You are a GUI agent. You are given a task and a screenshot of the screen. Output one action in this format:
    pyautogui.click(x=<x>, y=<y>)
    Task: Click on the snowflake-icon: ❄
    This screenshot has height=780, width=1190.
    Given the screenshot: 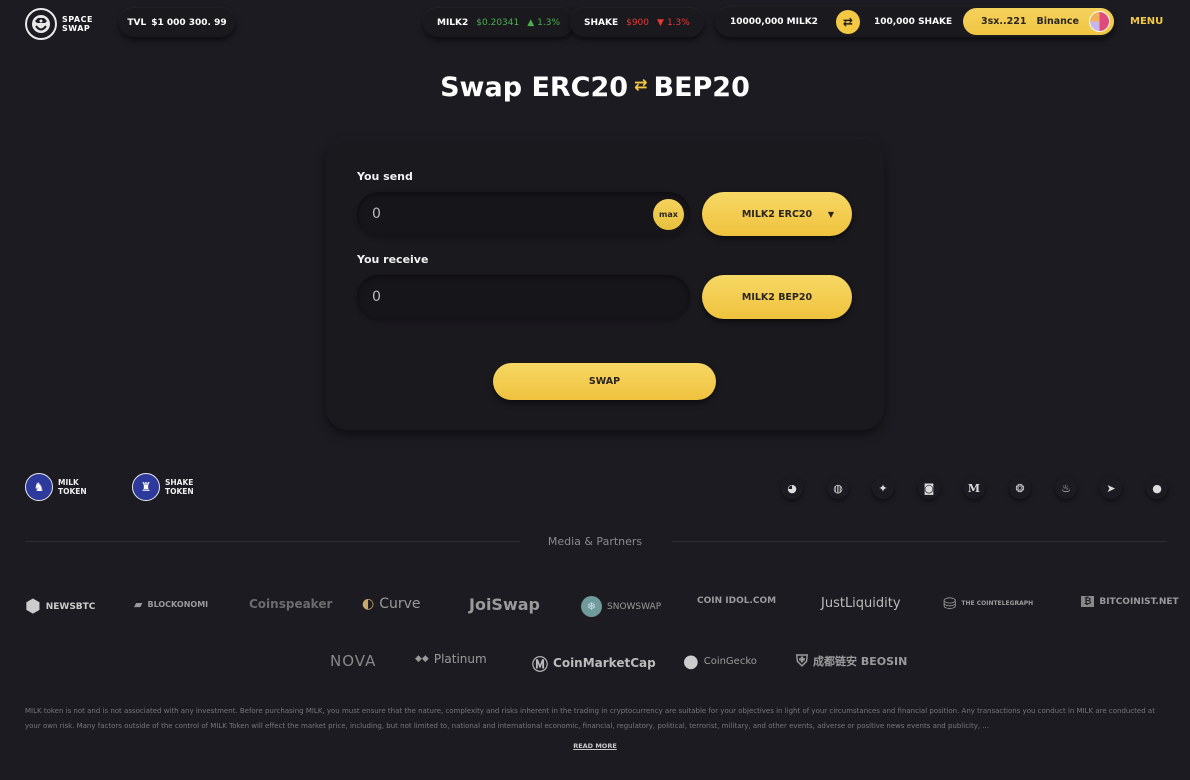 What is the action you would take?
    pyautogui.click(x=591, y=606)
    